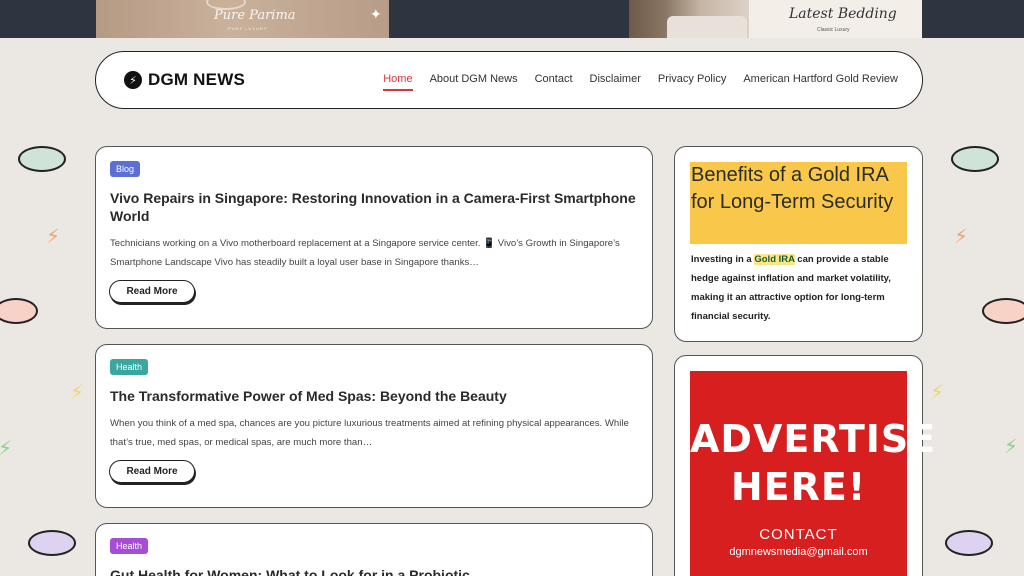 The width and height of the screenshot is (1024, 576). I want to click on nav-american-hartford-gold-review: American Hartford Gold Review, so click(820, 82).